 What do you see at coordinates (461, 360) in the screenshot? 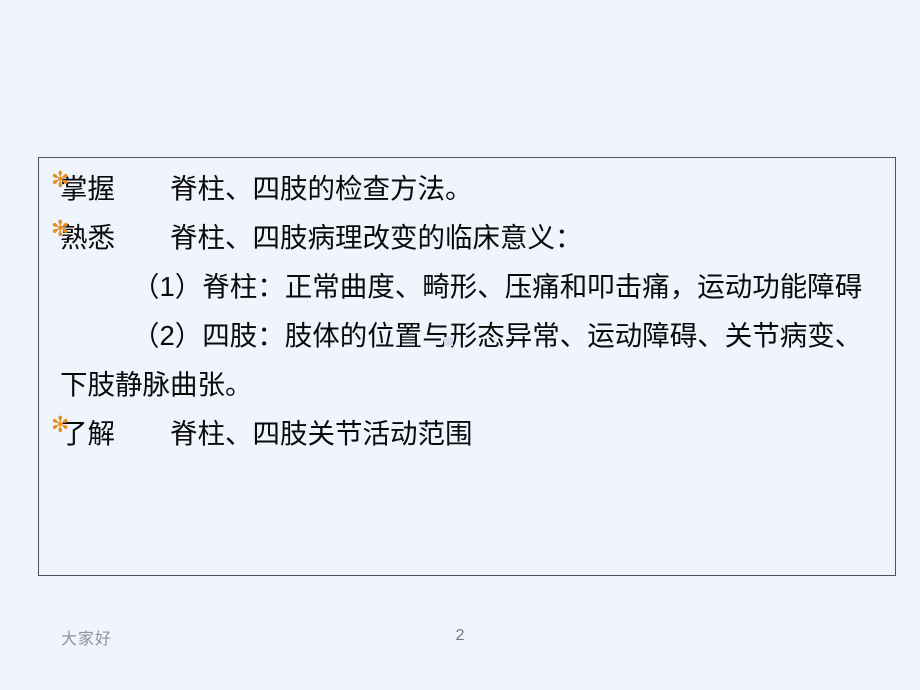
I see `sub-list-item: （2）四肢：肢体的位置与形态异常、运动障碍、关节病变、下肢静脉曲张。` at bounding box center [461, 360].